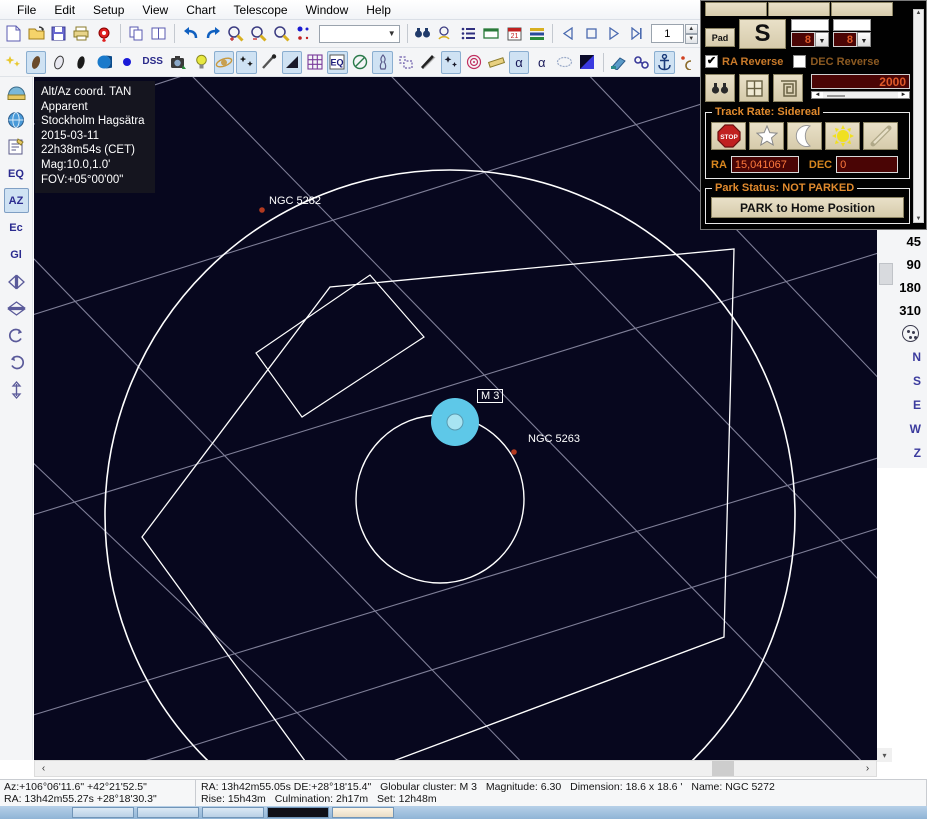 This screenshot has width=927, height=819. What do you see at coordinates (16, 254) in the screenshot?
I see `galactic-coord-icon: Gl` at bounding box center [16, 254].